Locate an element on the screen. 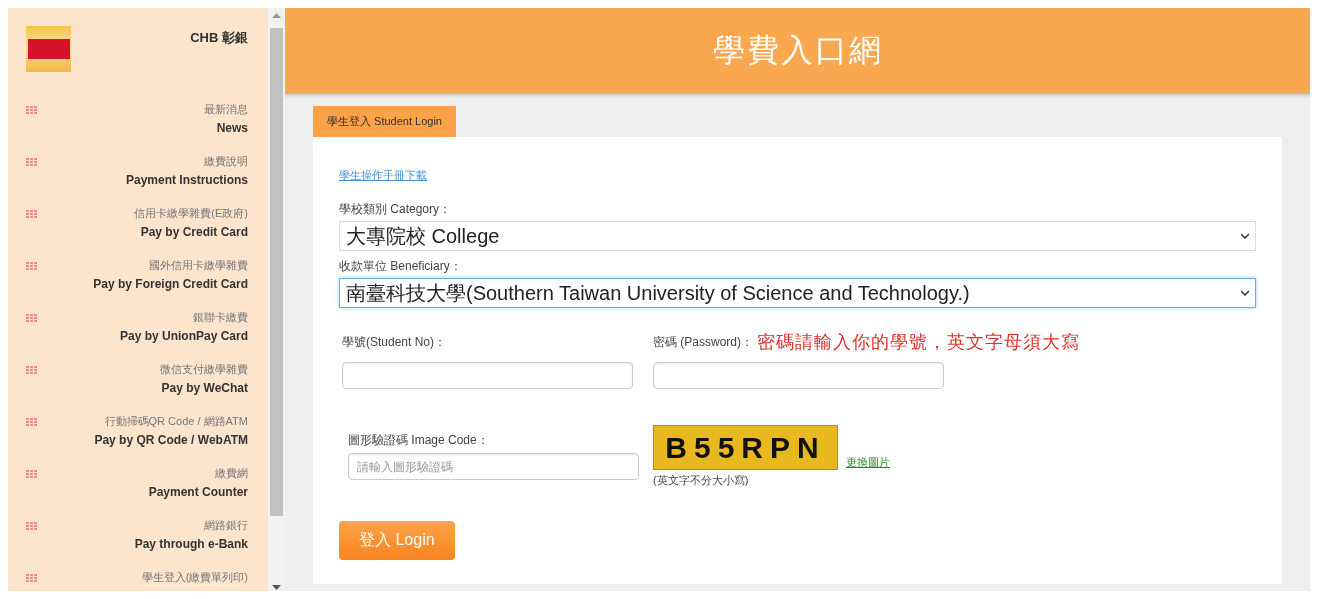 The width and height of the screenshot is (1317, 599). beneficiary-select: 南臺科技大學(Southern Taiwan University of Science and Technology.) is located at coordinates (797, 293).